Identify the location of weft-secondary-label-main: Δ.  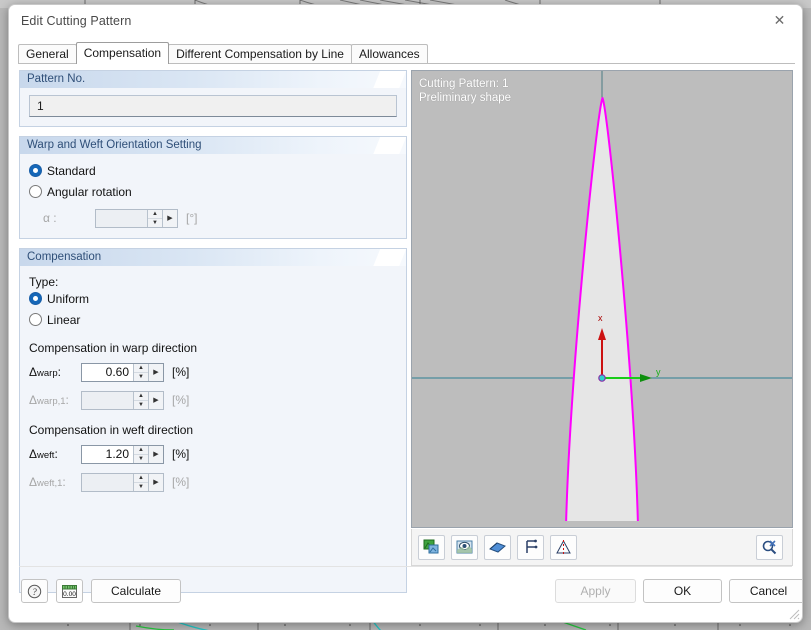
(33, 482).